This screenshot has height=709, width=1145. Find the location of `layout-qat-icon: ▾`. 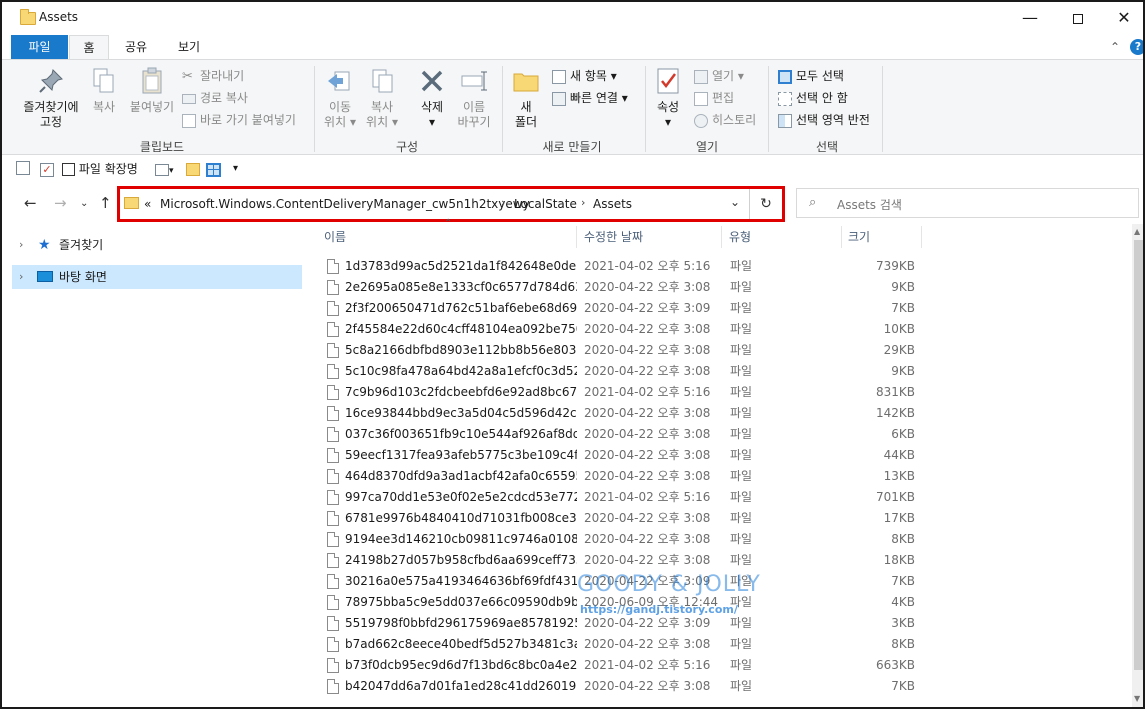

layout-qat-icon: ▾ is located at coordinates (164, 169).